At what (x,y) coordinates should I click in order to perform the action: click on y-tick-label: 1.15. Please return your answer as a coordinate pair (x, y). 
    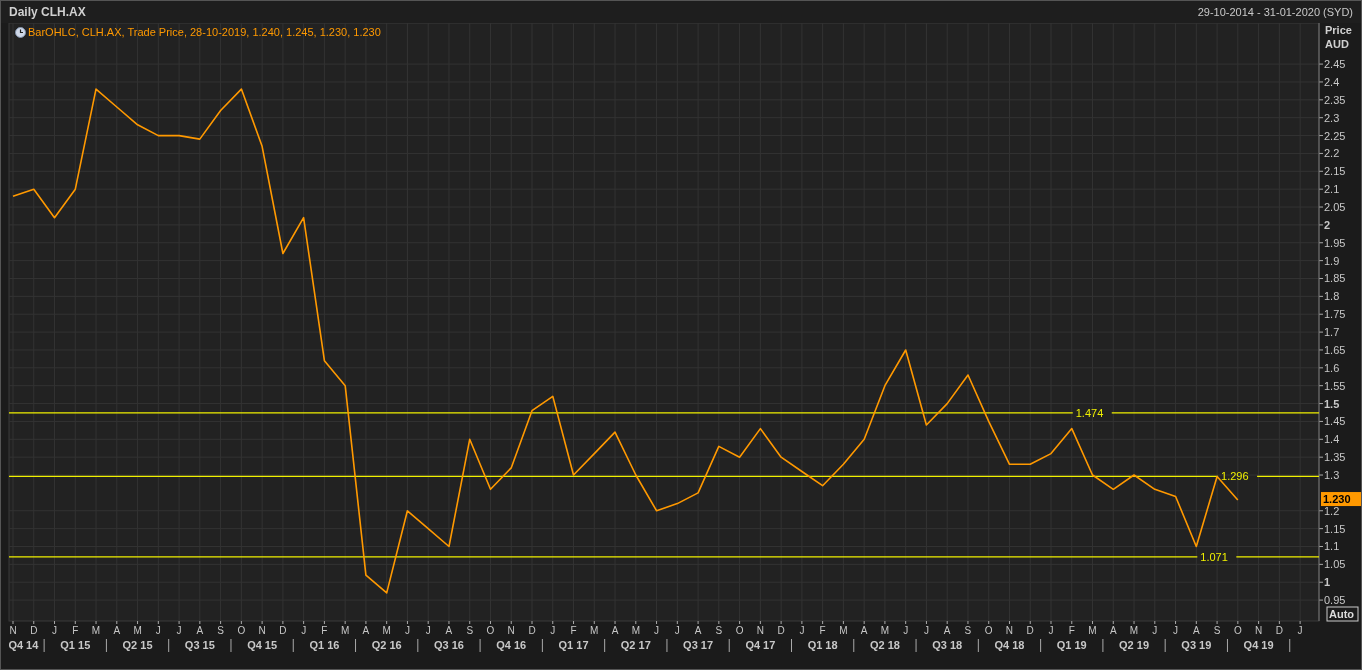
    Looking at the image, I should click on (1335, 528).